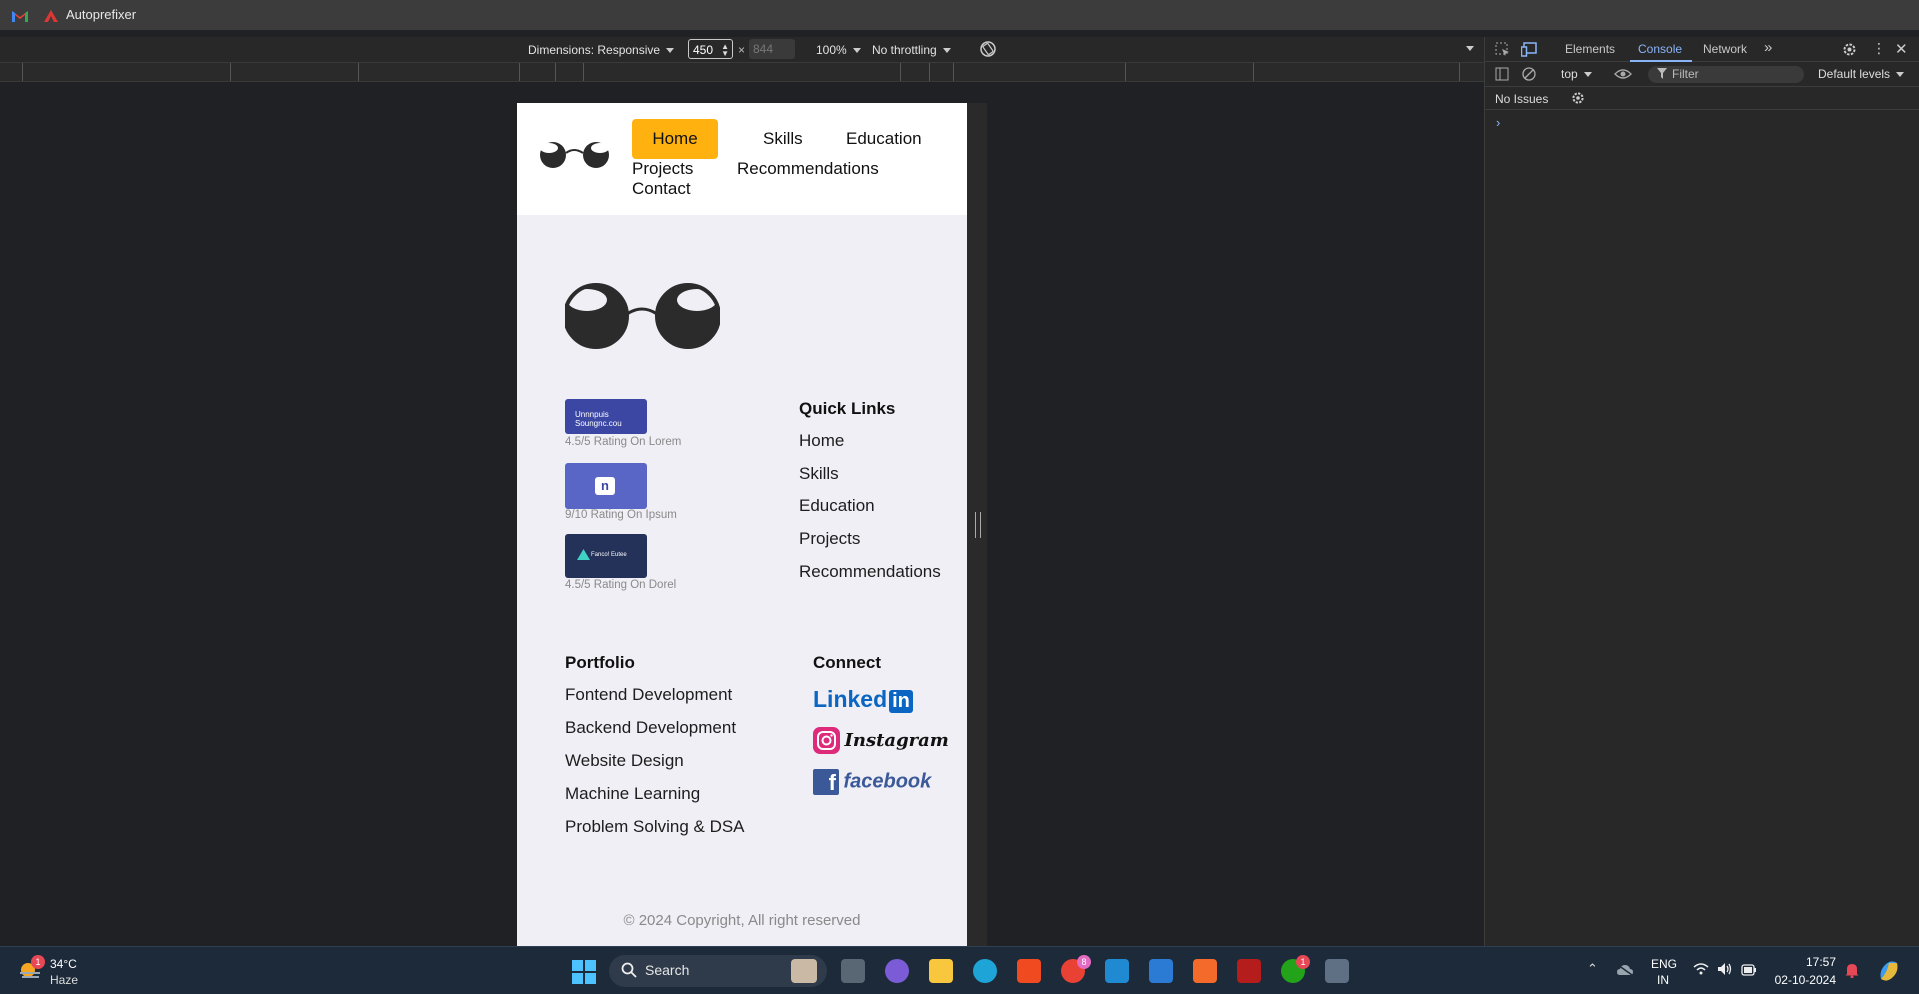  I want to click on nav-education: Education, so click(884, 139).